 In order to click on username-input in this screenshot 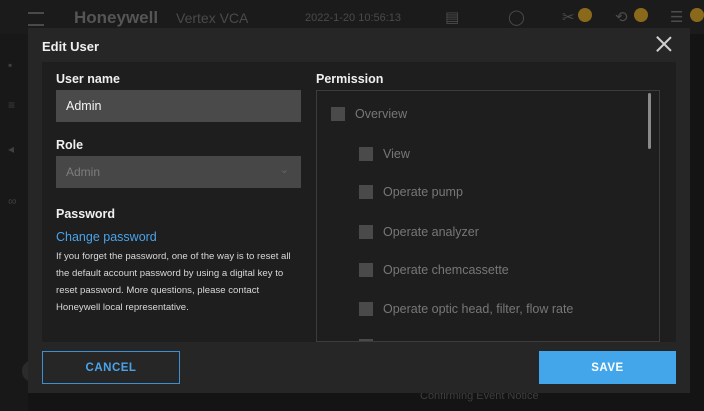, I will do `click(178, 106)`.